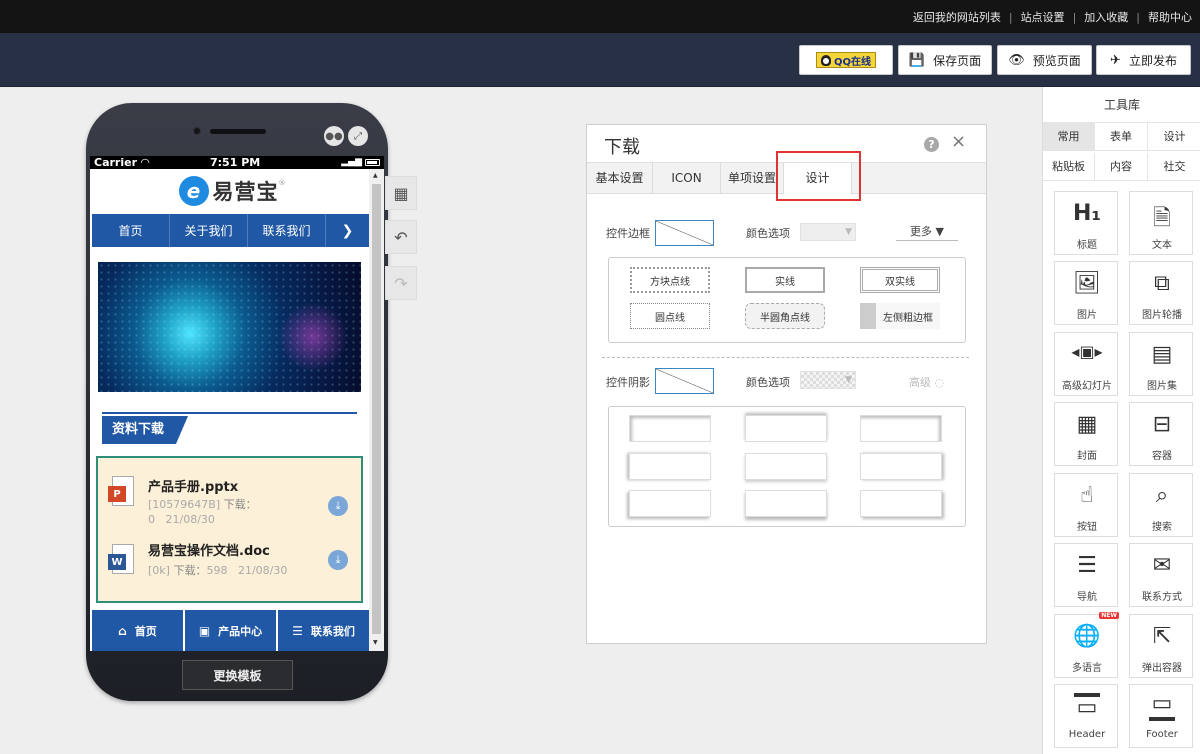 Image resolution: width=1200 pixels, height=754 pixels. I want to click on scroll-down-icon: ▼, so click(375, 642).